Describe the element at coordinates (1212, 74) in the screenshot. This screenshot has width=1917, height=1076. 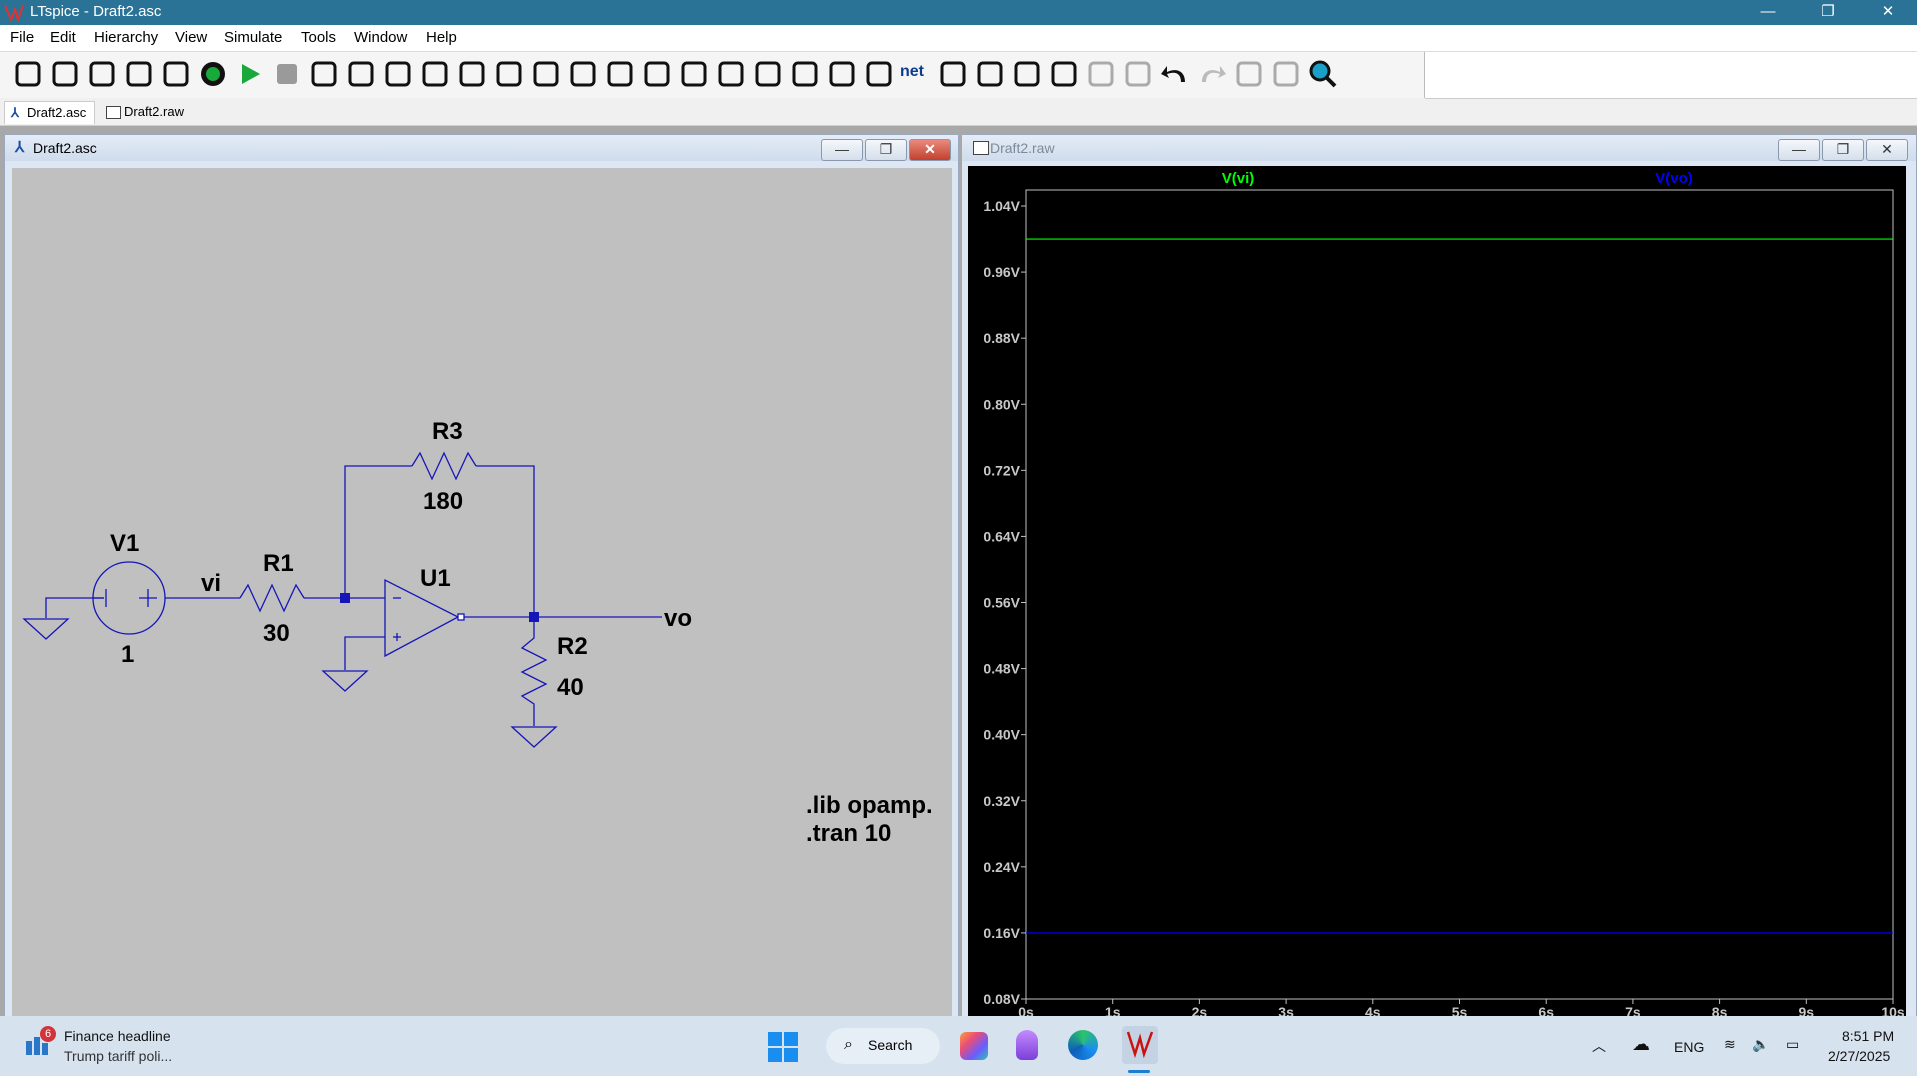
I see `redo-icon` at that location.